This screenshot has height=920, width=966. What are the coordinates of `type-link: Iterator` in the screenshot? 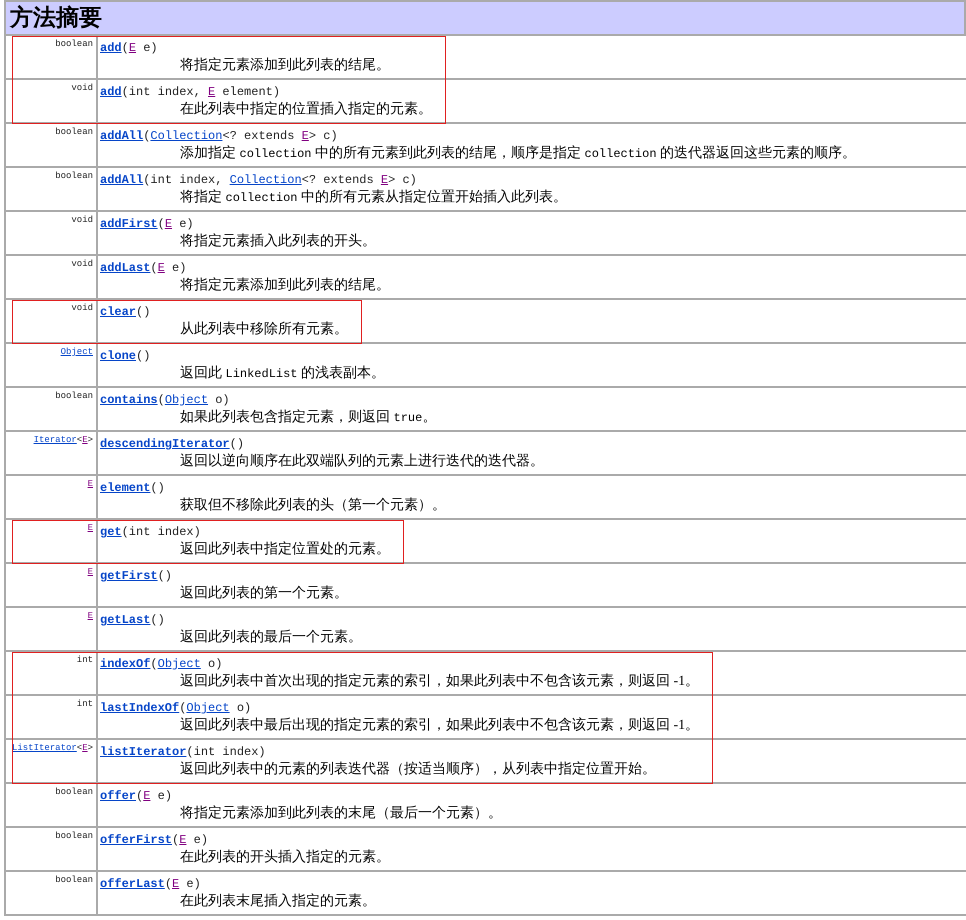 It's located at (55, 441).